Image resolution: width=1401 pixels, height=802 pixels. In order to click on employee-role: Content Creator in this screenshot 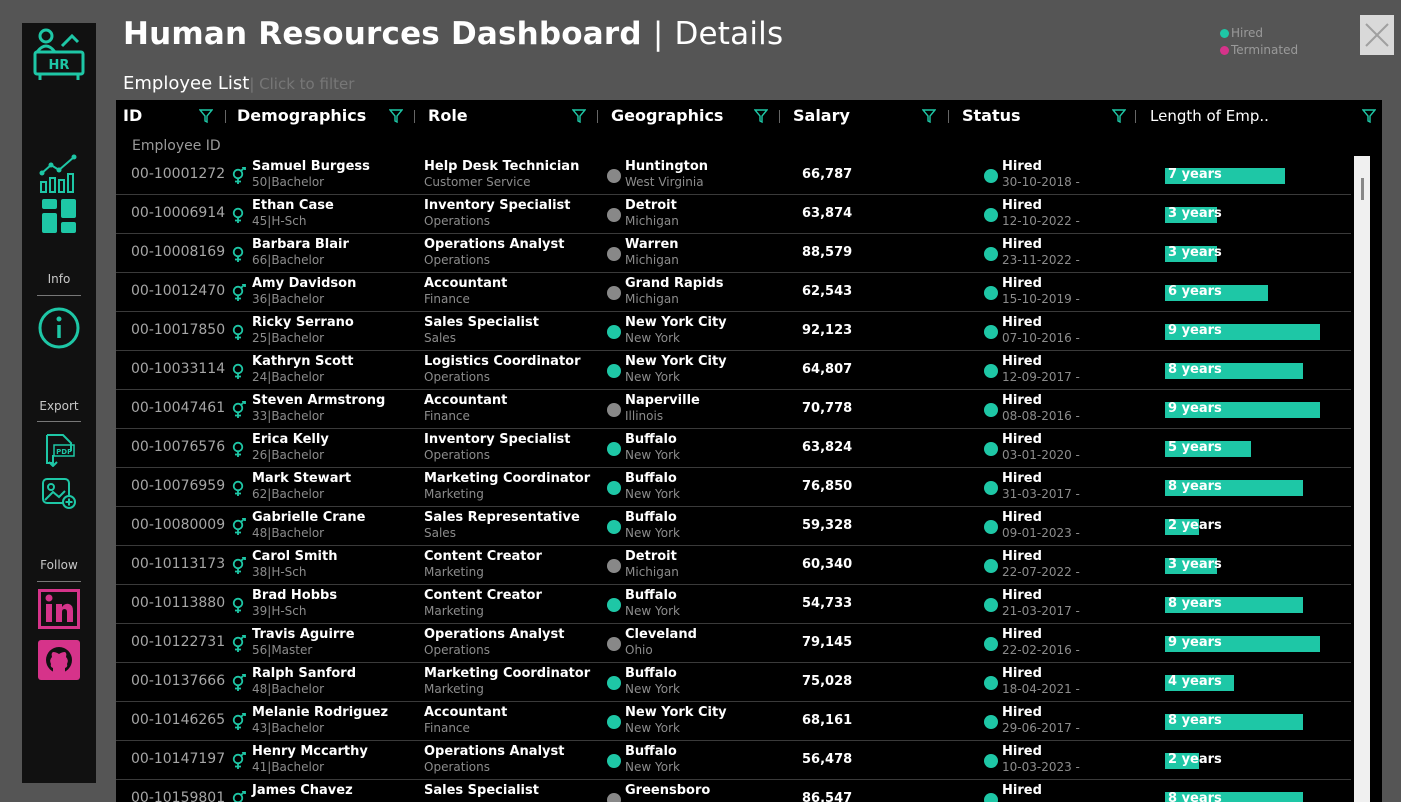, I will do `click(483, 595)`.